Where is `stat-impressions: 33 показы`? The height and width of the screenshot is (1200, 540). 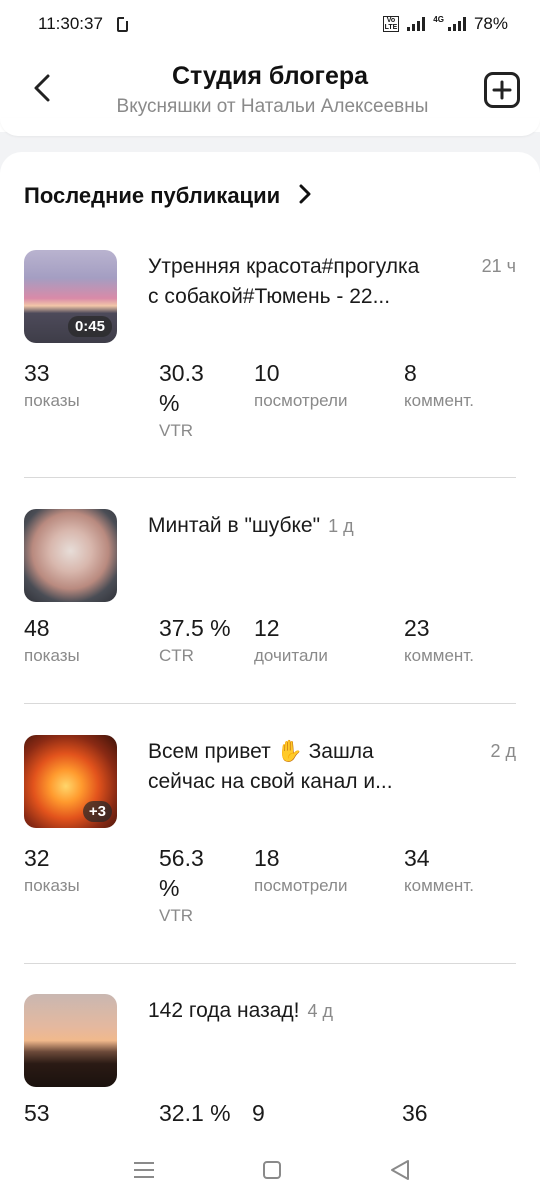
stat-impressions: 33 показы is located at coordinates (52, 386).